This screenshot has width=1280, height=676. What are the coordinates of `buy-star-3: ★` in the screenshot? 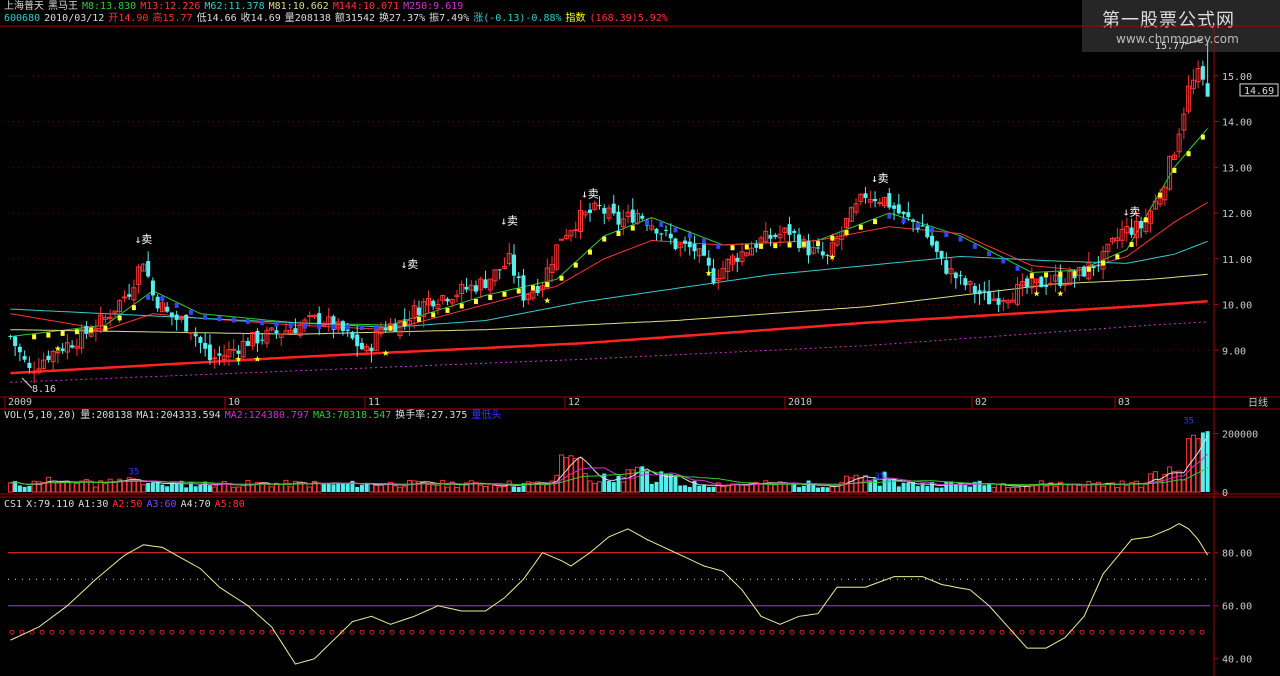 It's located at (385, 352).